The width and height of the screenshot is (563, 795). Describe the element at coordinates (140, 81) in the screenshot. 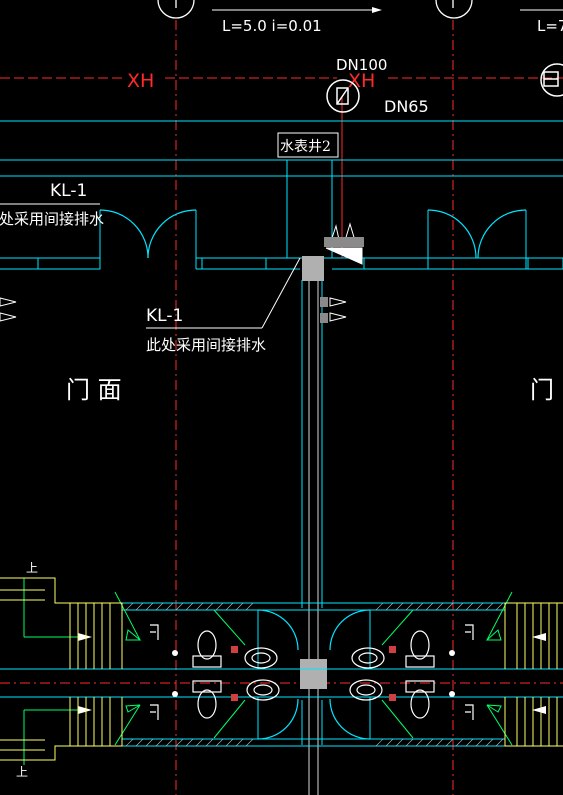

I see `xh-label-left: XH` at that location.